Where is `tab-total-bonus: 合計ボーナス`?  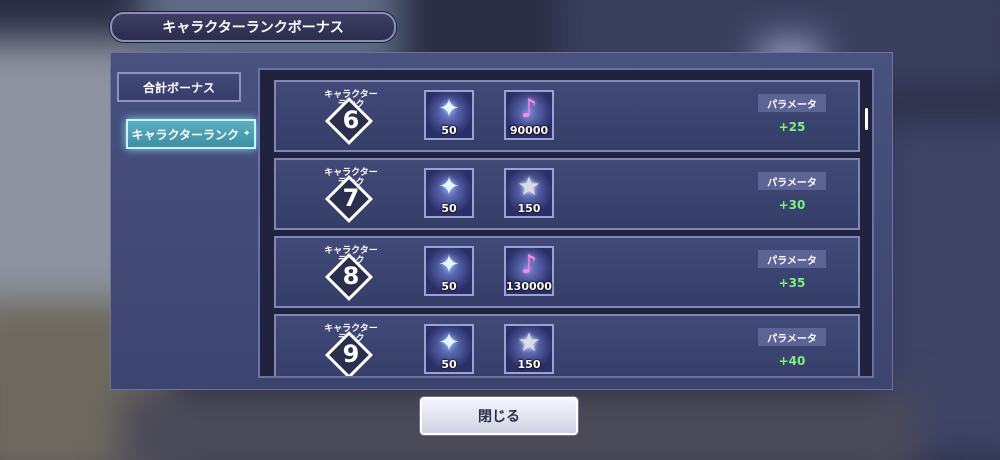
tab-total-bonus: 合計ボーナス is located at coordinates (179, 87).